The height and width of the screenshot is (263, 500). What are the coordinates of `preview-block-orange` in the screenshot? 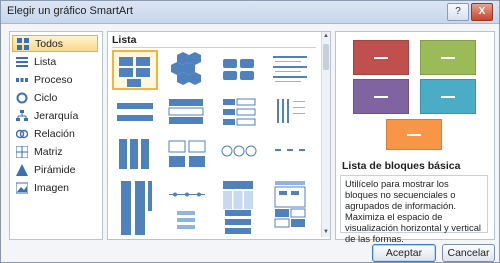 It's located at (414, 134).